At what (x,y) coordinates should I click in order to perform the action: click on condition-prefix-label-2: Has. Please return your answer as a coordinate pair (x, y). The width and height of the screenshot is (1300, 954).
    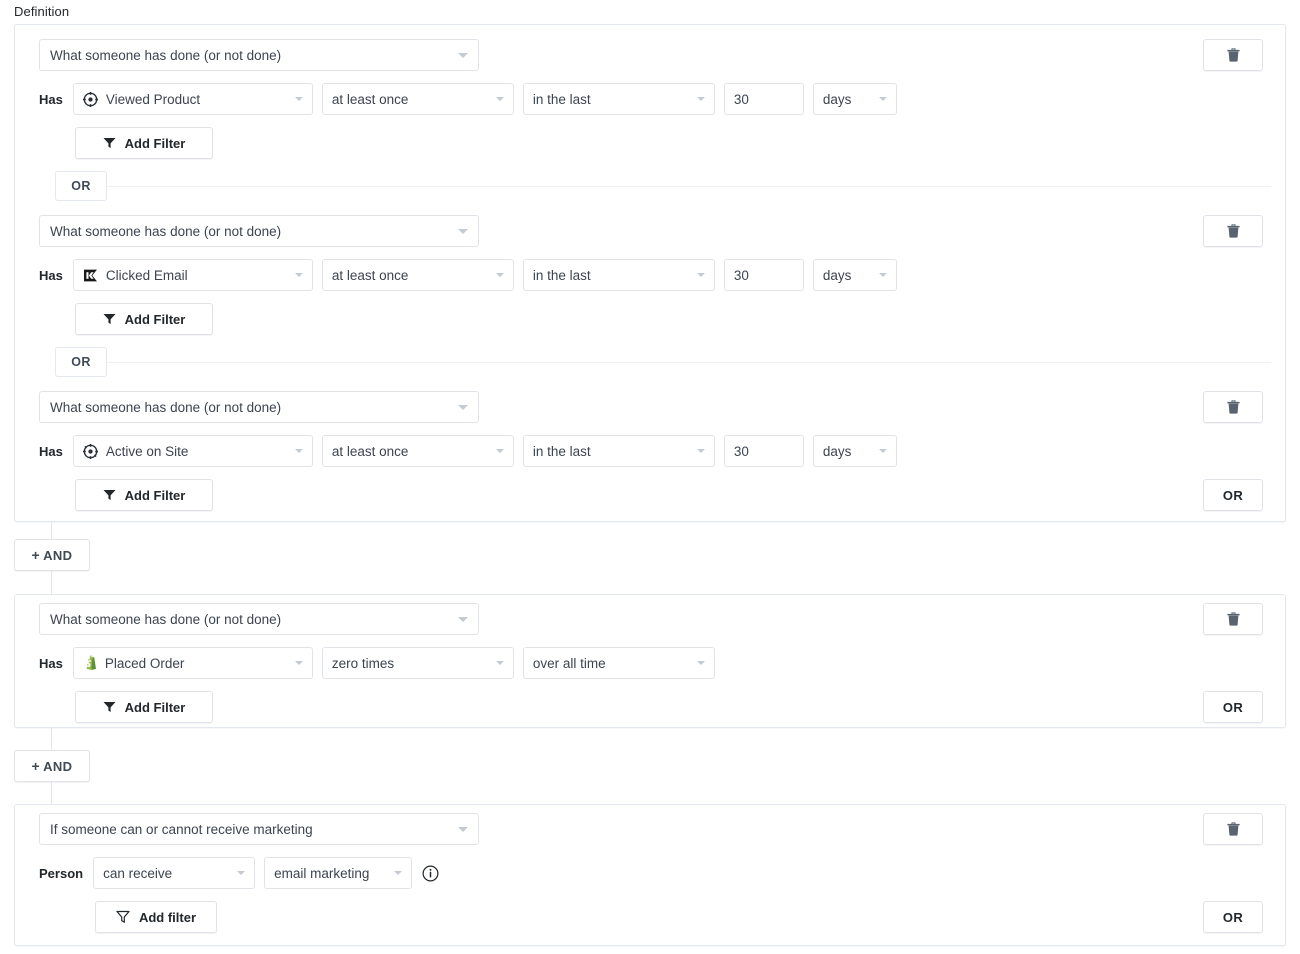
    Looking at the image, I should click on (51, 275).